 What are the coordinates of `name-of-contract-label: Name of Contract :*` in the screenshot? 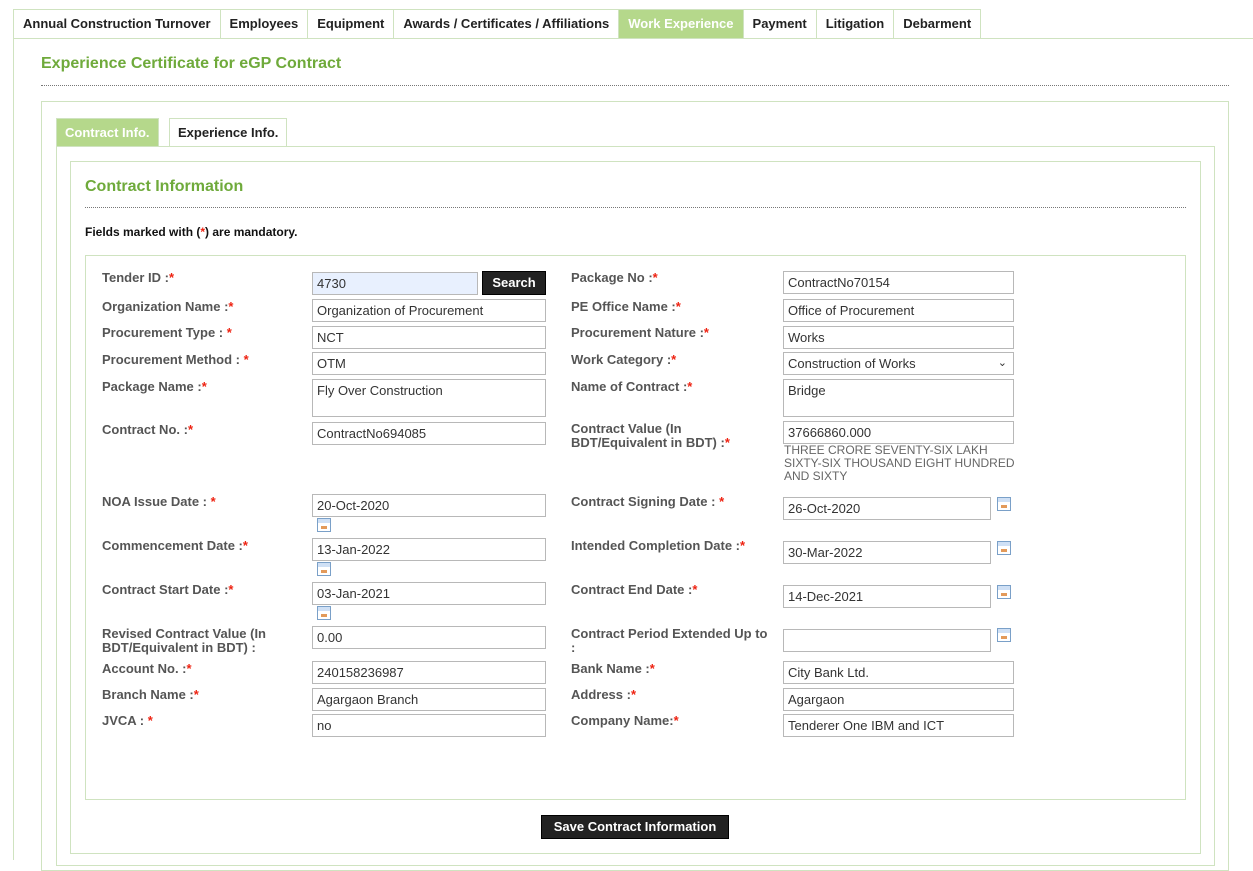 It's located at (632, 386).